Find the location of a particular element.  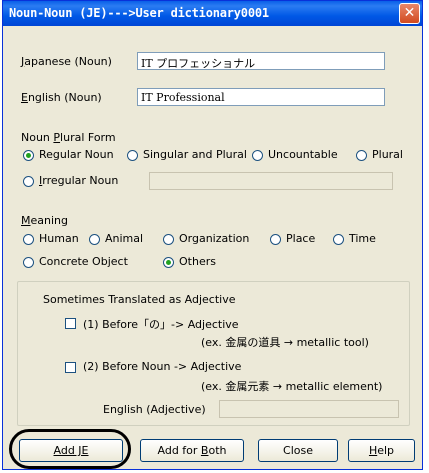

radio-singular-and-plural-label: Singular and Plural is located at coordinates (195, 154).